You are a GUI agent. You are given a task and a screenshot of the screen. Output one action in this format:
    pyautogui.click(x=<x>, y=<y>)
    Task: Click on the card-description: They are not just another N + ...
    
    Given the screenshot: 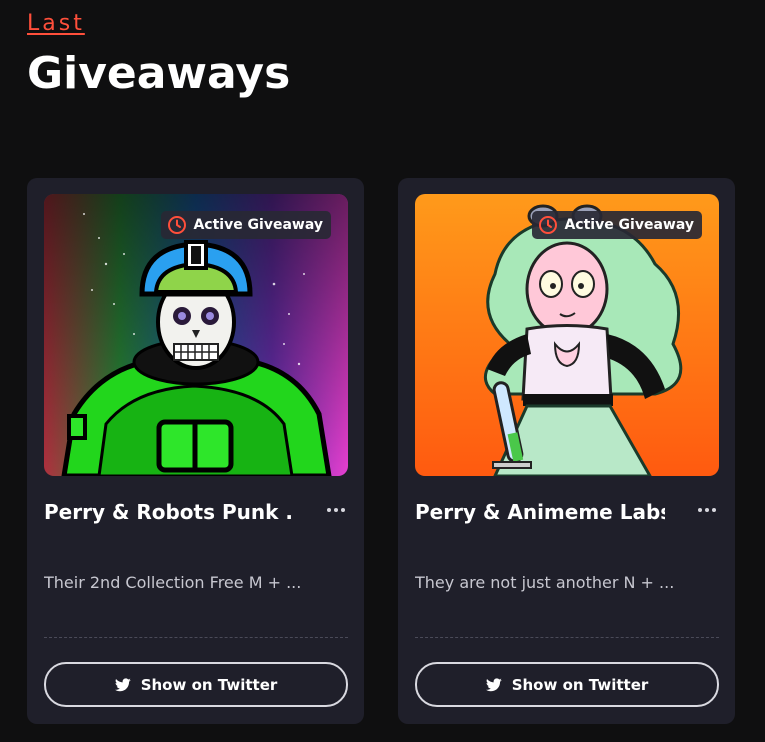 What is the action you would take?
    pyautogui.click(x=545, y=582)
    